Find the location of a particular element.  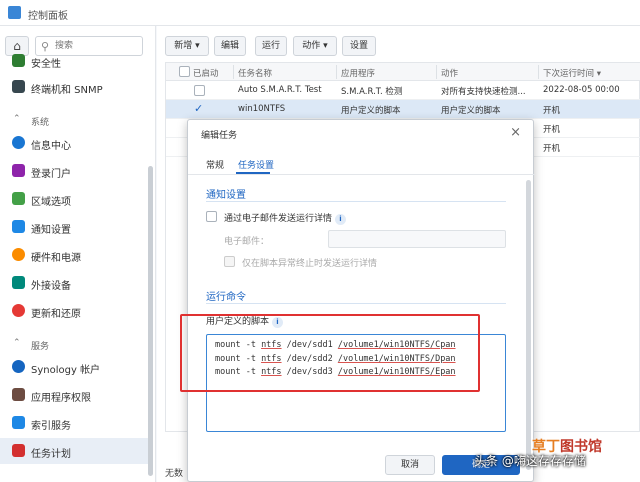

email-field is located at coordinates (417, 239).